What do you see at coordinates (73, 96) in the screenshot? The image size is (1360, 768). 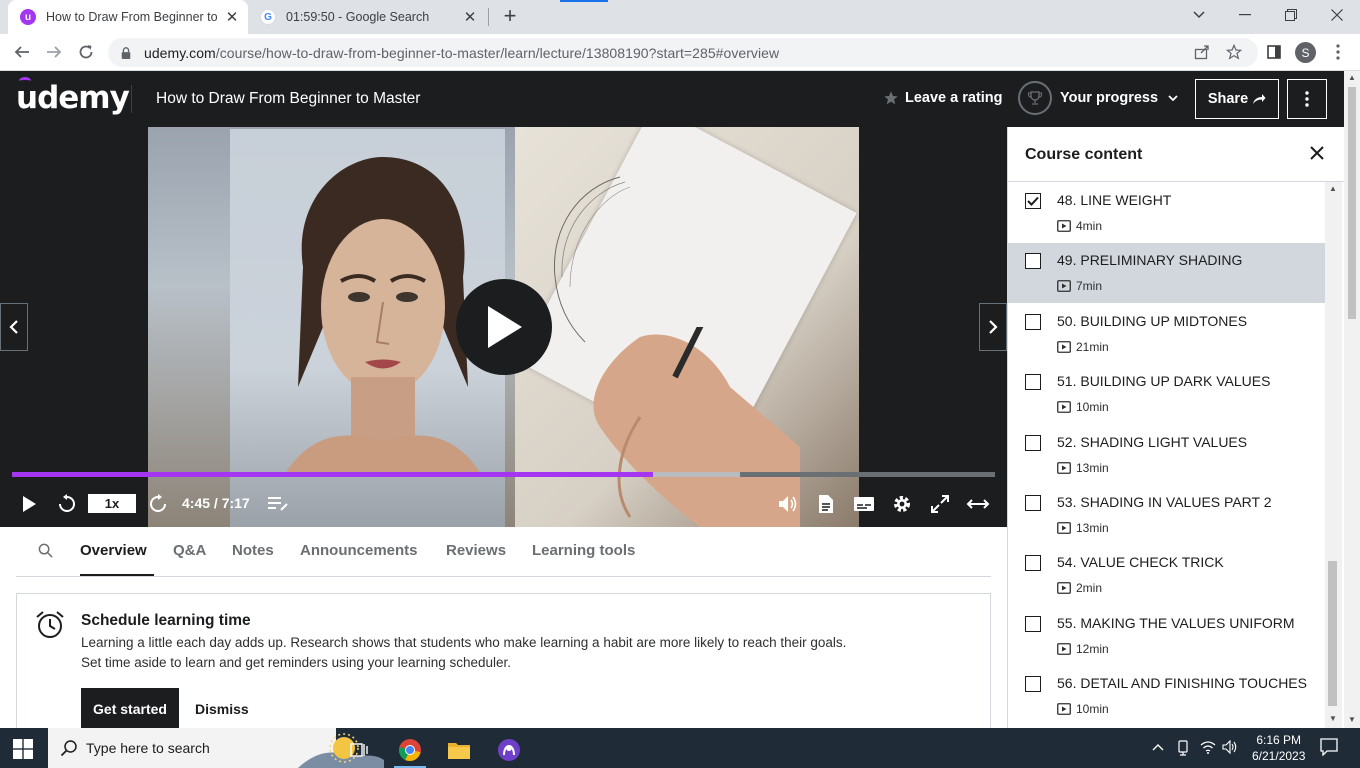 I see `udemy-logo: udemy` at bounding box center [73, 96].